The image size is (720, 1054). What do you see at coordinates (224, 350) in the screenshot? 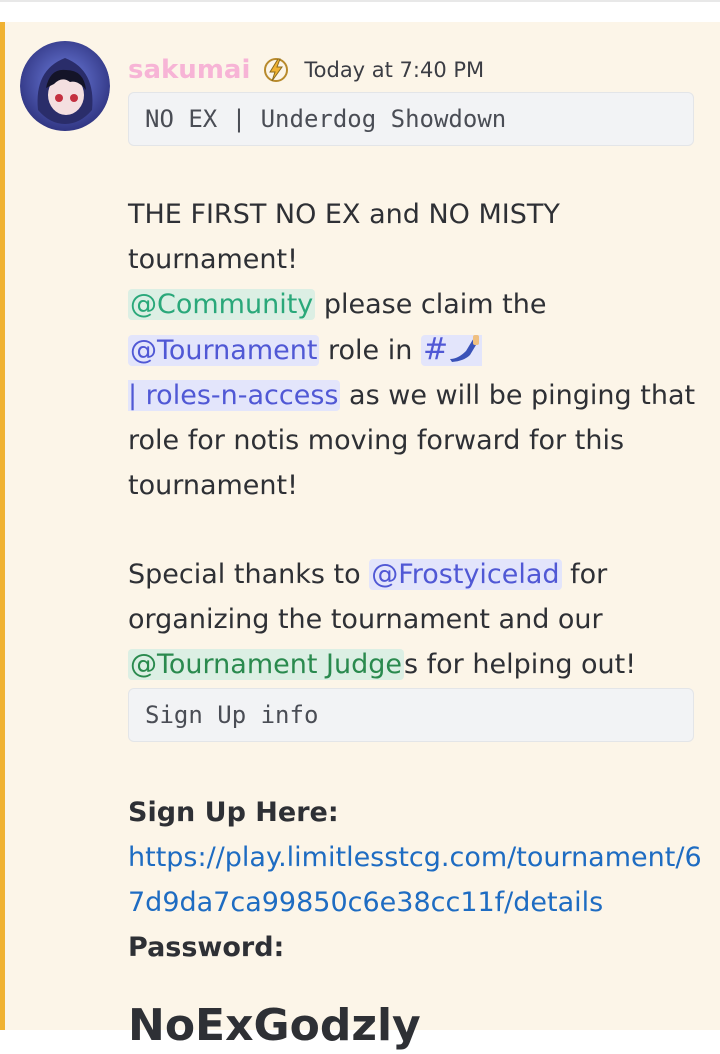
I see `mention-tournament: @Tournament` at bounding box center [224, 350].